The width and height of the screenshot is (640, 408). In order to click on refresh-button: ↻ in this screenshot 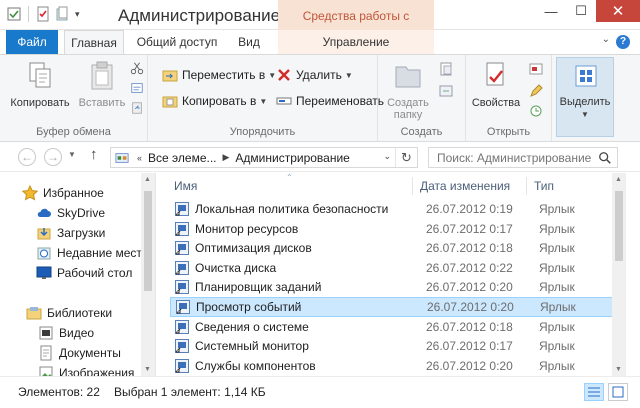, I will do `click(406, 157)`.